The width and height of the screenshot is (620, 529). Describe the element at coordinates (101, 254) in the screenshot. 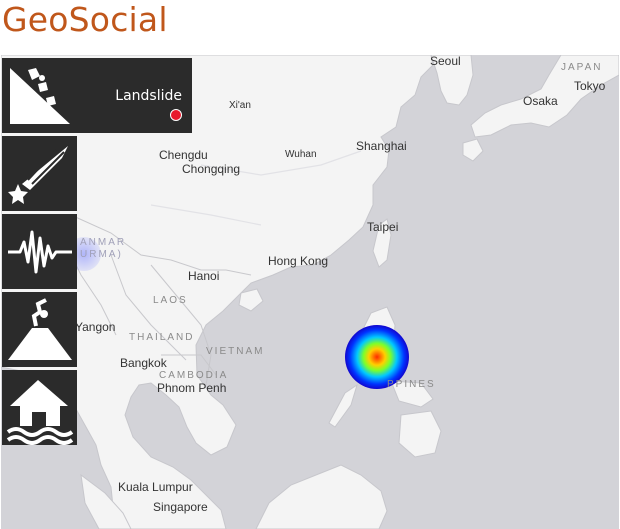

I see `country-label-myanmar-line2: URMA)` at that location.